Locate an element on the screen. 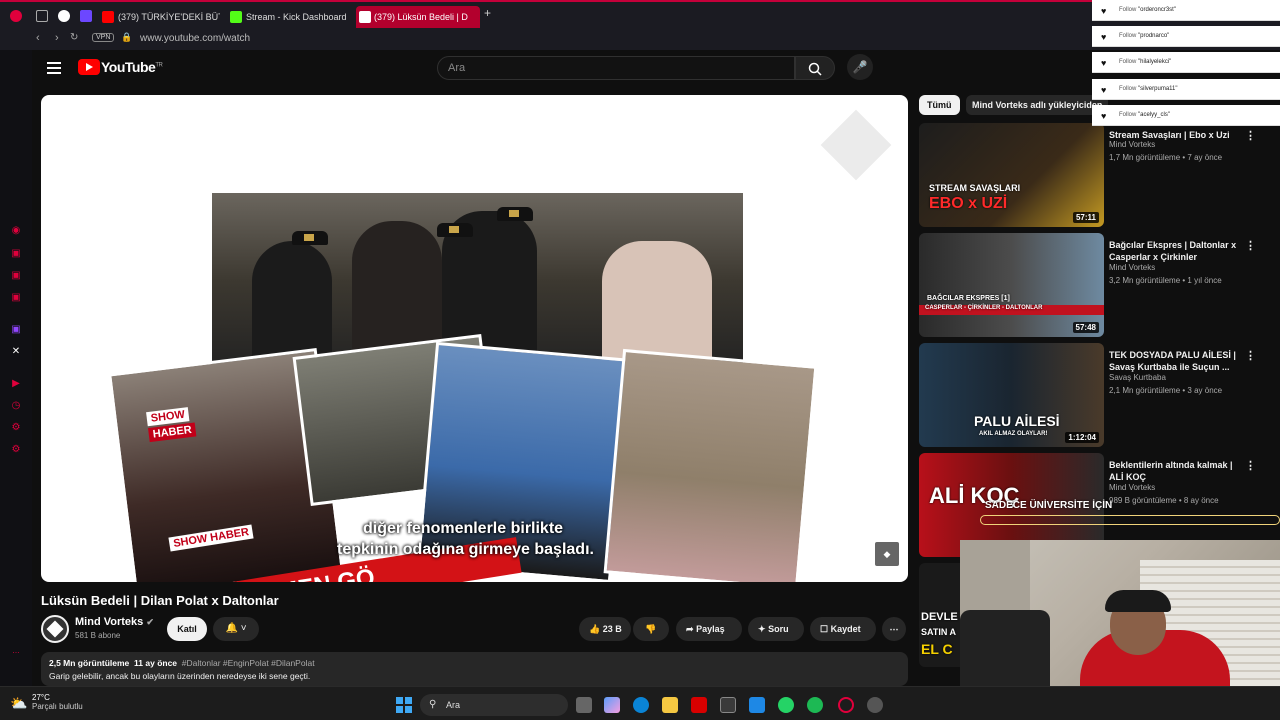 The height and width of the screenshot is (720, 1280). bookmark-icon: ☐ is located at coordinates (824, 629).